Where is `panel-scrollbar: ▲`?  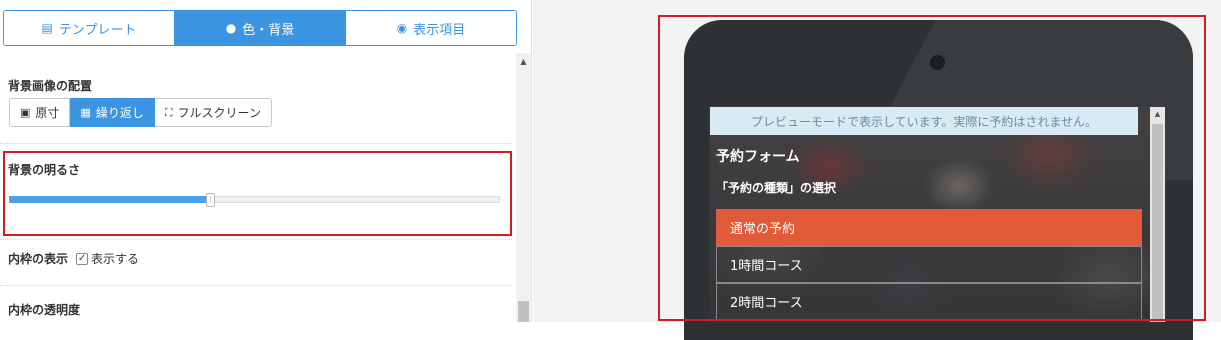
panel-scrollbar: ▲ is located at coordinates (523, 187).